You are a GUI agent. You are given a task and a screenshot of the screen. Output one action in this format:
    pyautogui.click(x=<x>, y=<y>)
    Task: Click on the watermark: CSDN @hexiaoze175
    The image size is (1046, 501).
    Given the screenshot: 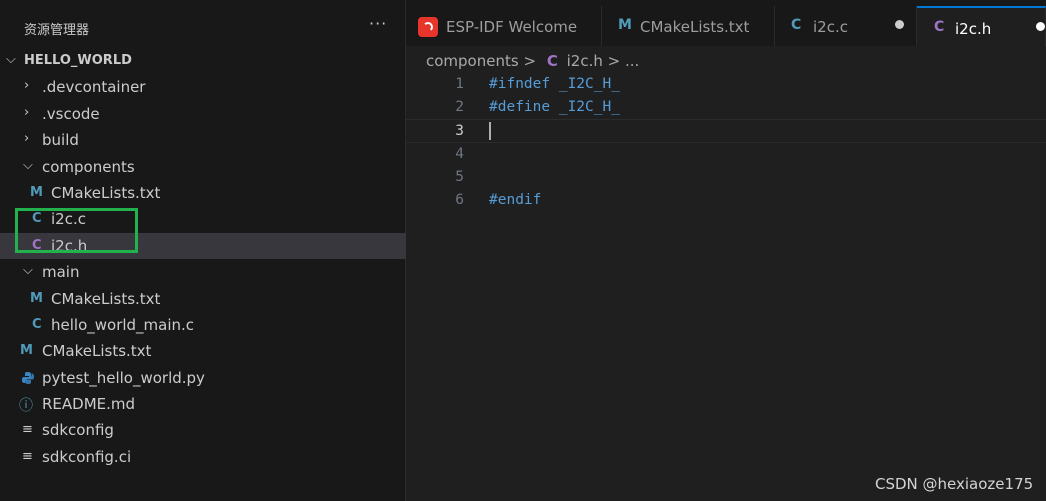 What is the action you would take?
    pyautogui.click(x=954, y=484)
    